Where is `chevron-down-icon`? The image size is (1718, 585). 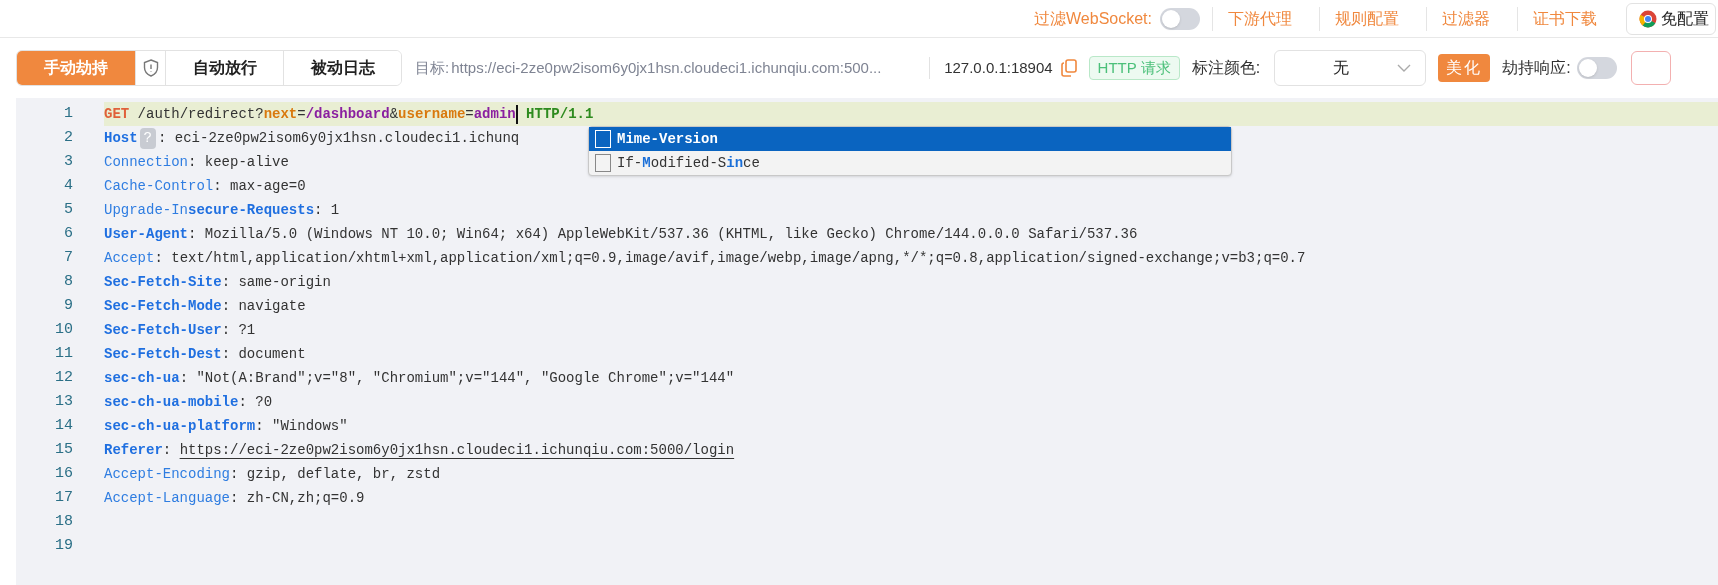
chevron-down-icon is located at coordinates (1404, 68).